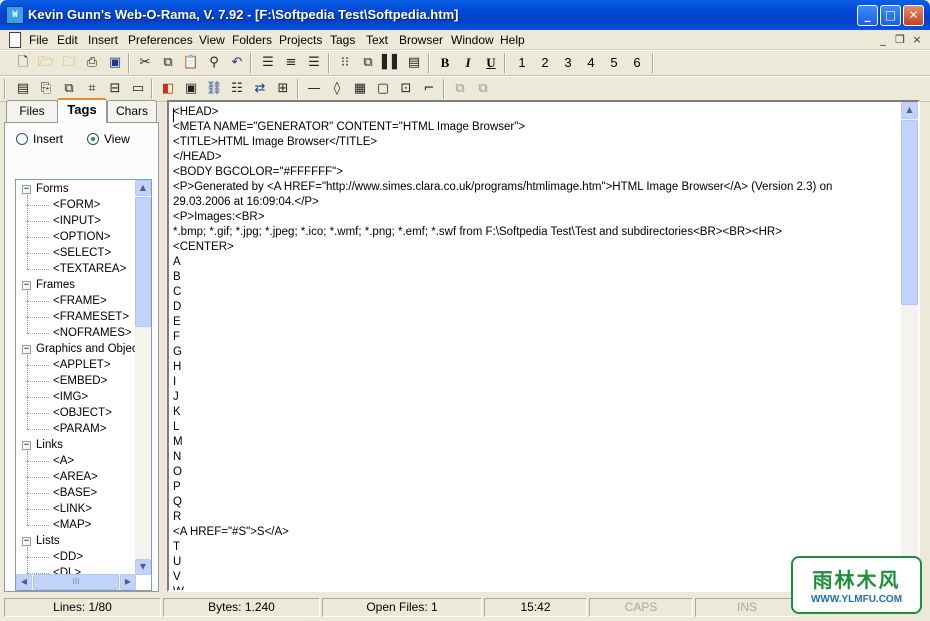 This screenshot has height=621, width=930. Describe the element at coordinates (890, 15) in the screenshot. I see `maximize-button: □` at that location.